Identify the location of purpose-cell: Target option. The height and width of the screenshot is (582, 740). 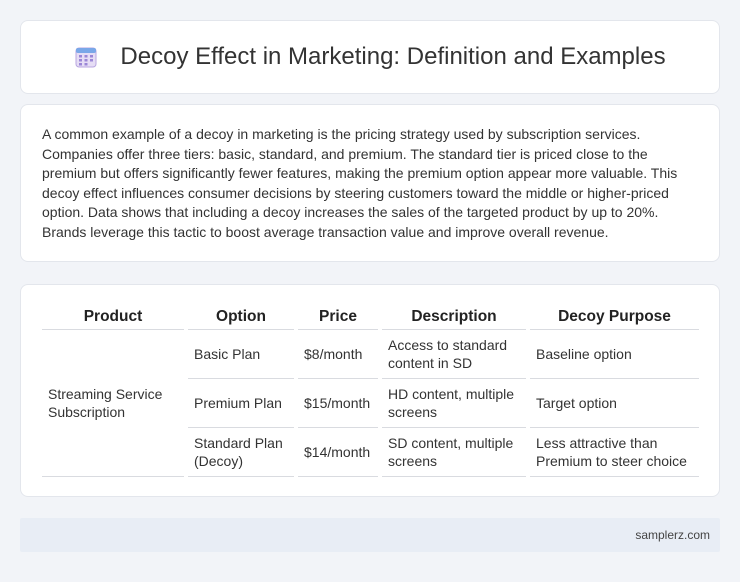
(614, 403).